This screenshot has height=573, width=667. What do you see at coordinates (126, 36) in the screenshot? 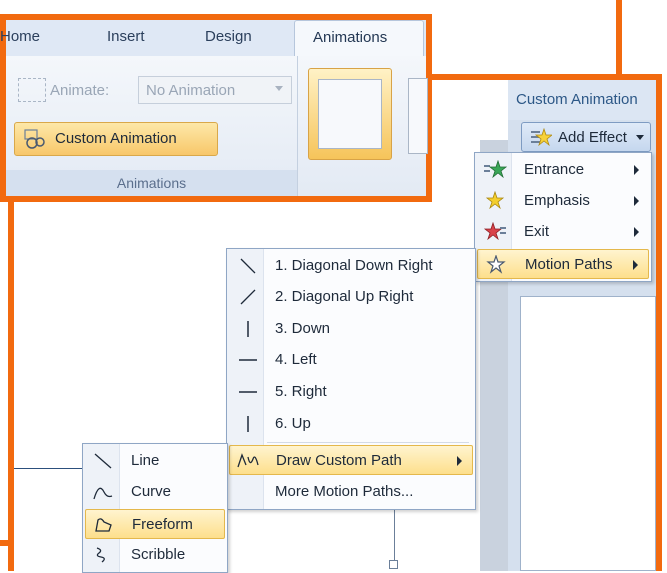
I see `tab-insert: Insert` at bounding box center [126, 36].